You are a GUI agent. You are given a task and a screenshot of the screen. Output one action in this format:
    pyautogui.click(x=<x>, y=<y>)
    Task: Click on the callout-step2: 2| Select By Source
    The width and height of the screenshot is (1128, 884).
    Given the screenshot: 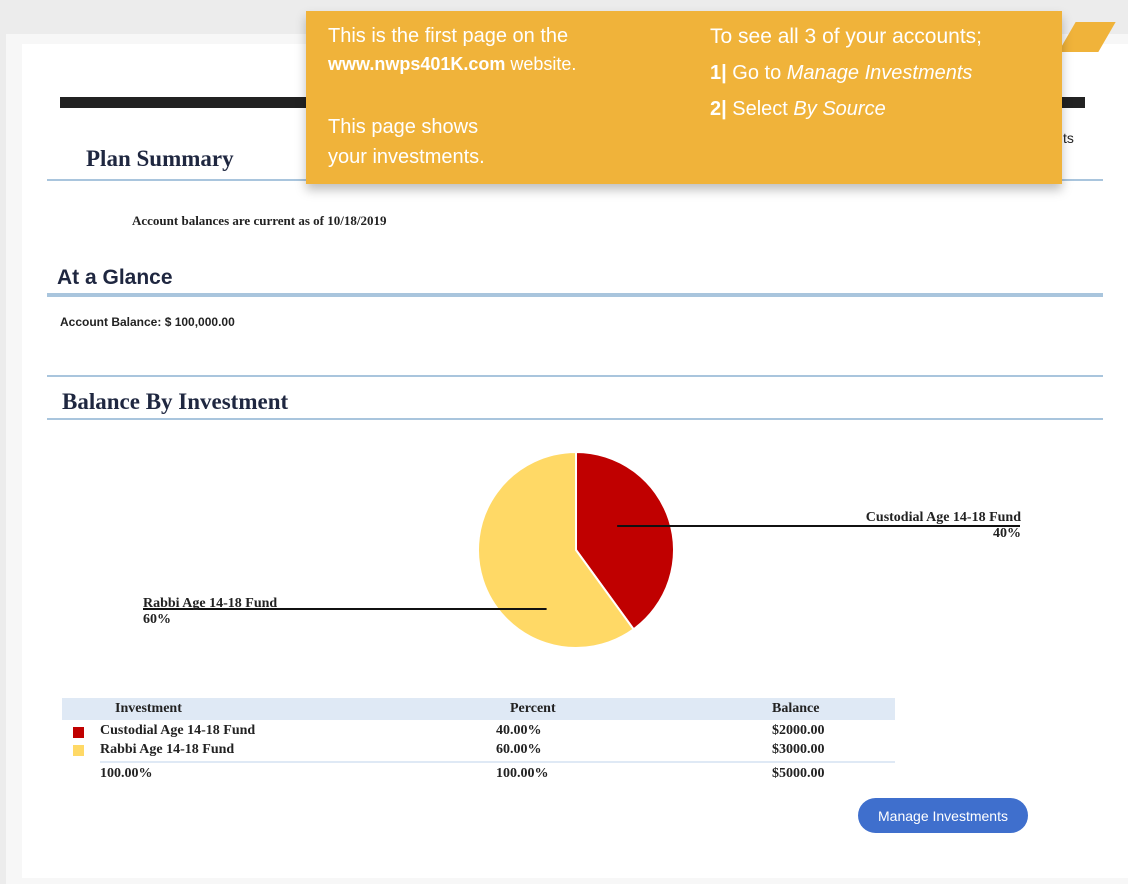 What is the action you would take?
    pyautogui.click(x=798, y=109)
    